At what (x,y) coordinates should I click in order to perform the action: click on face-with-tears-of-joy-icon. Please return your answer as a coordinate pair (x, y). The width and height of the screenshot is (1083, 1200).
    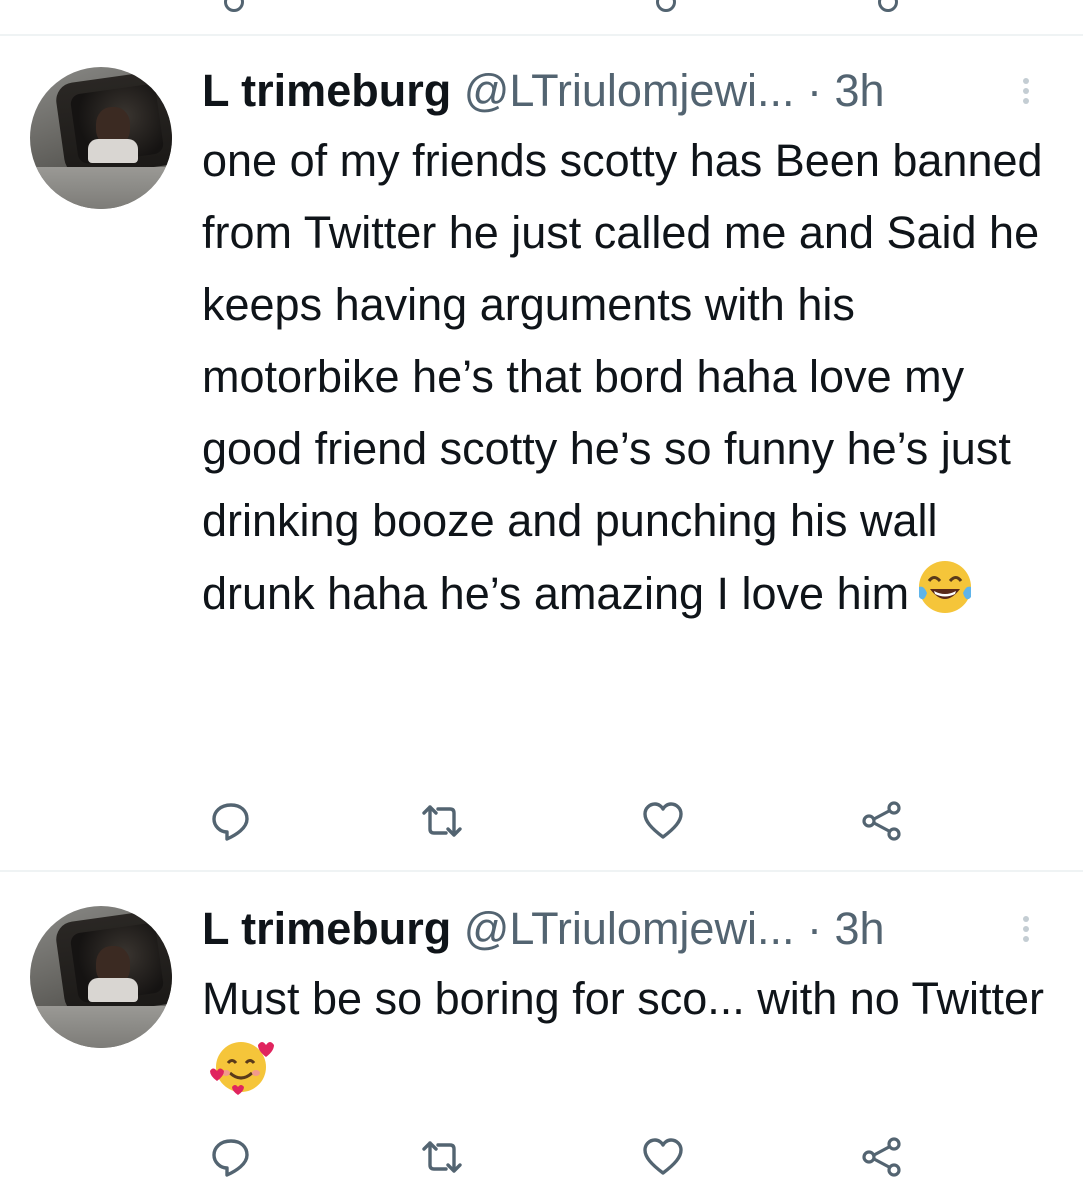
    Looking at the image, I should click on (945, 597).